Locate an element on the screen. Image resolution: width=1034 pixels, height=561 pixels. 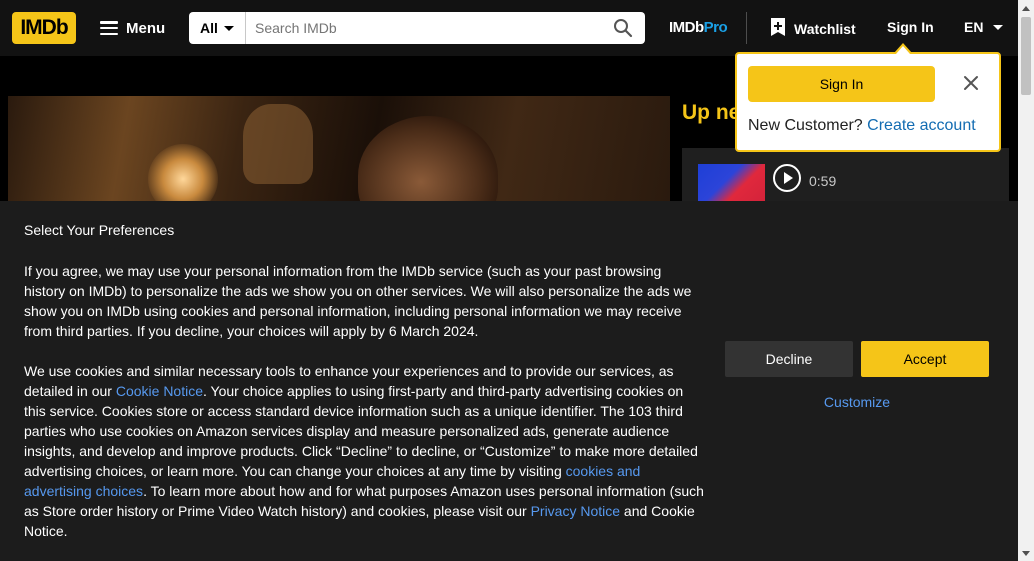
up-next-heading: Up ne is located at coordinates (711, 112).